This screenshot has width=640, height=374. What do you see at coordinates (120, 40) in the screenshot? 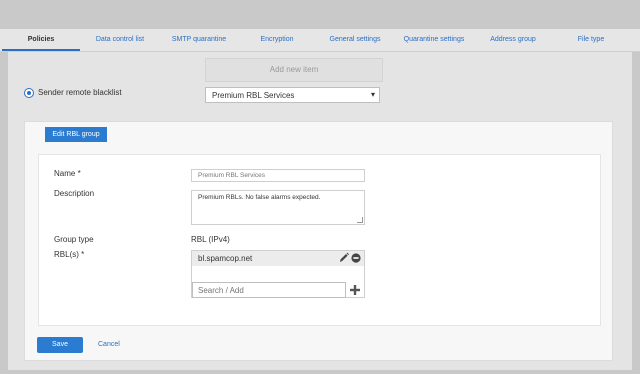
I see `tab-data-control-list: Data control list` at bounding box center [120, 40].